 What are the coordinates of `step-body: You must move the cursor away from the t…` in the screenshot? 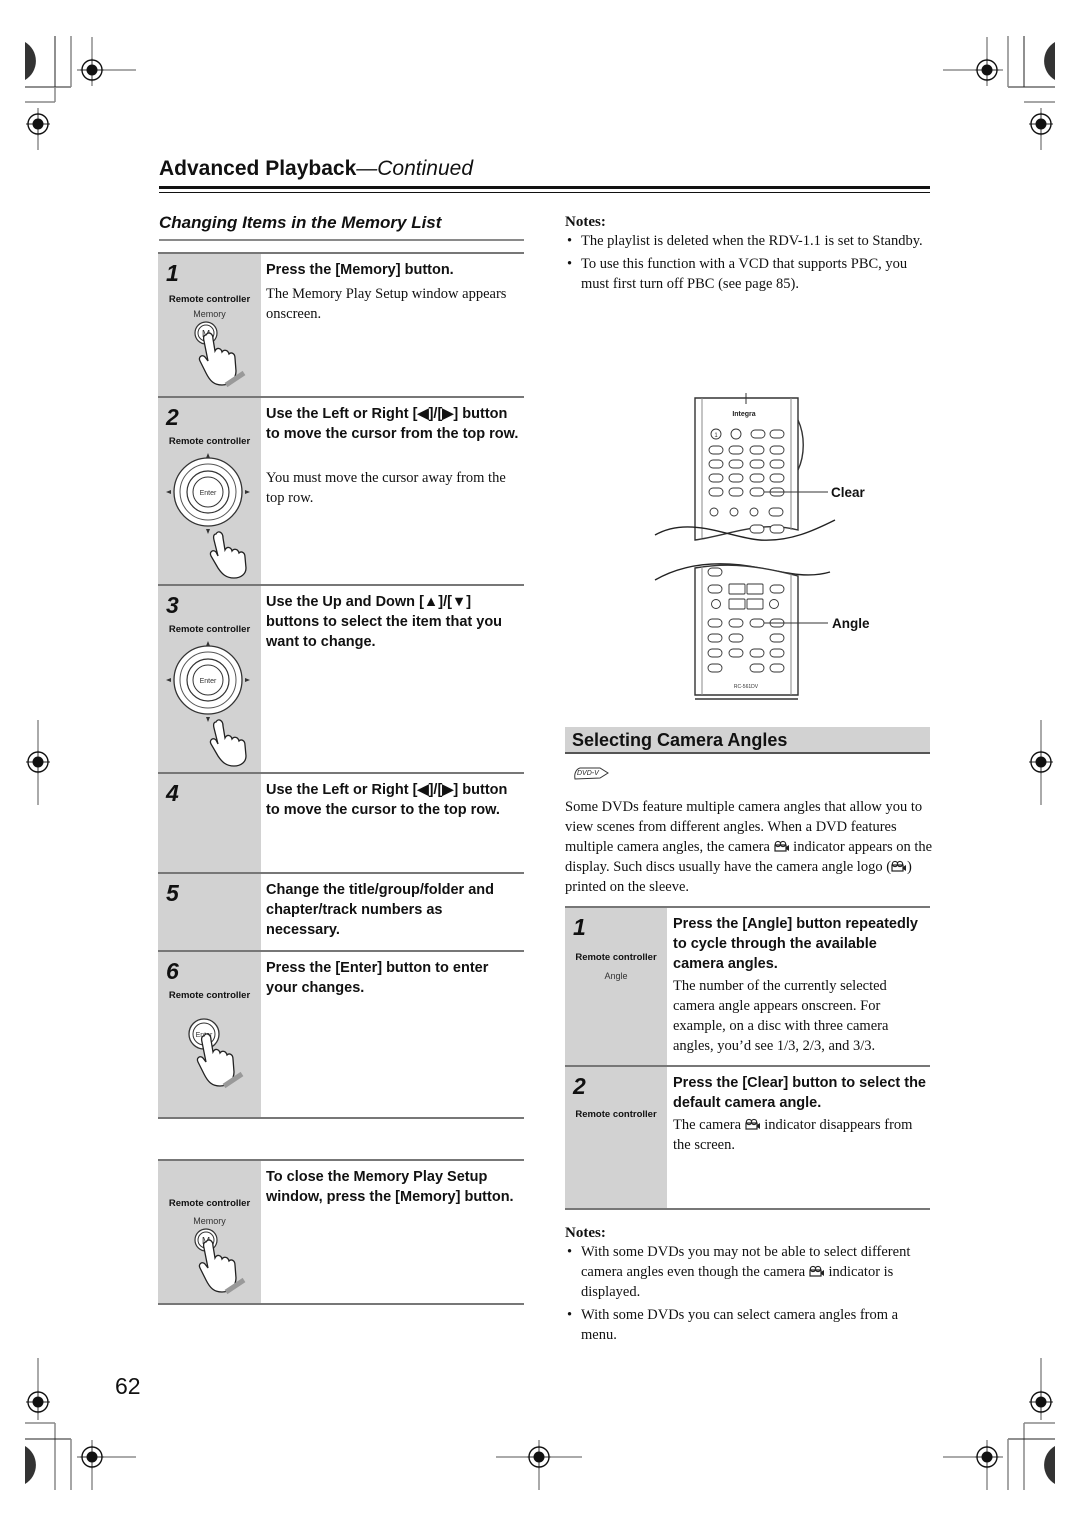 It's located at (386, 488).